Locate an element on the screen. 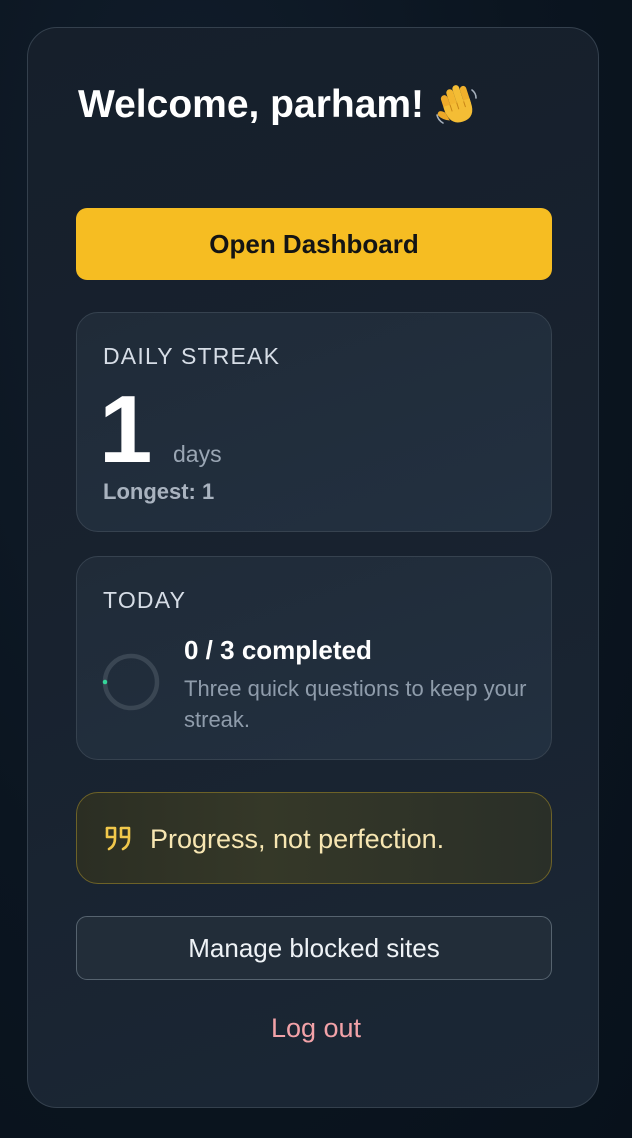 This screenshot has width=632, height=1138. daily-streak-card: DAILY STREAK 1 days Longest: 1 is located at coordinates (314, 422).